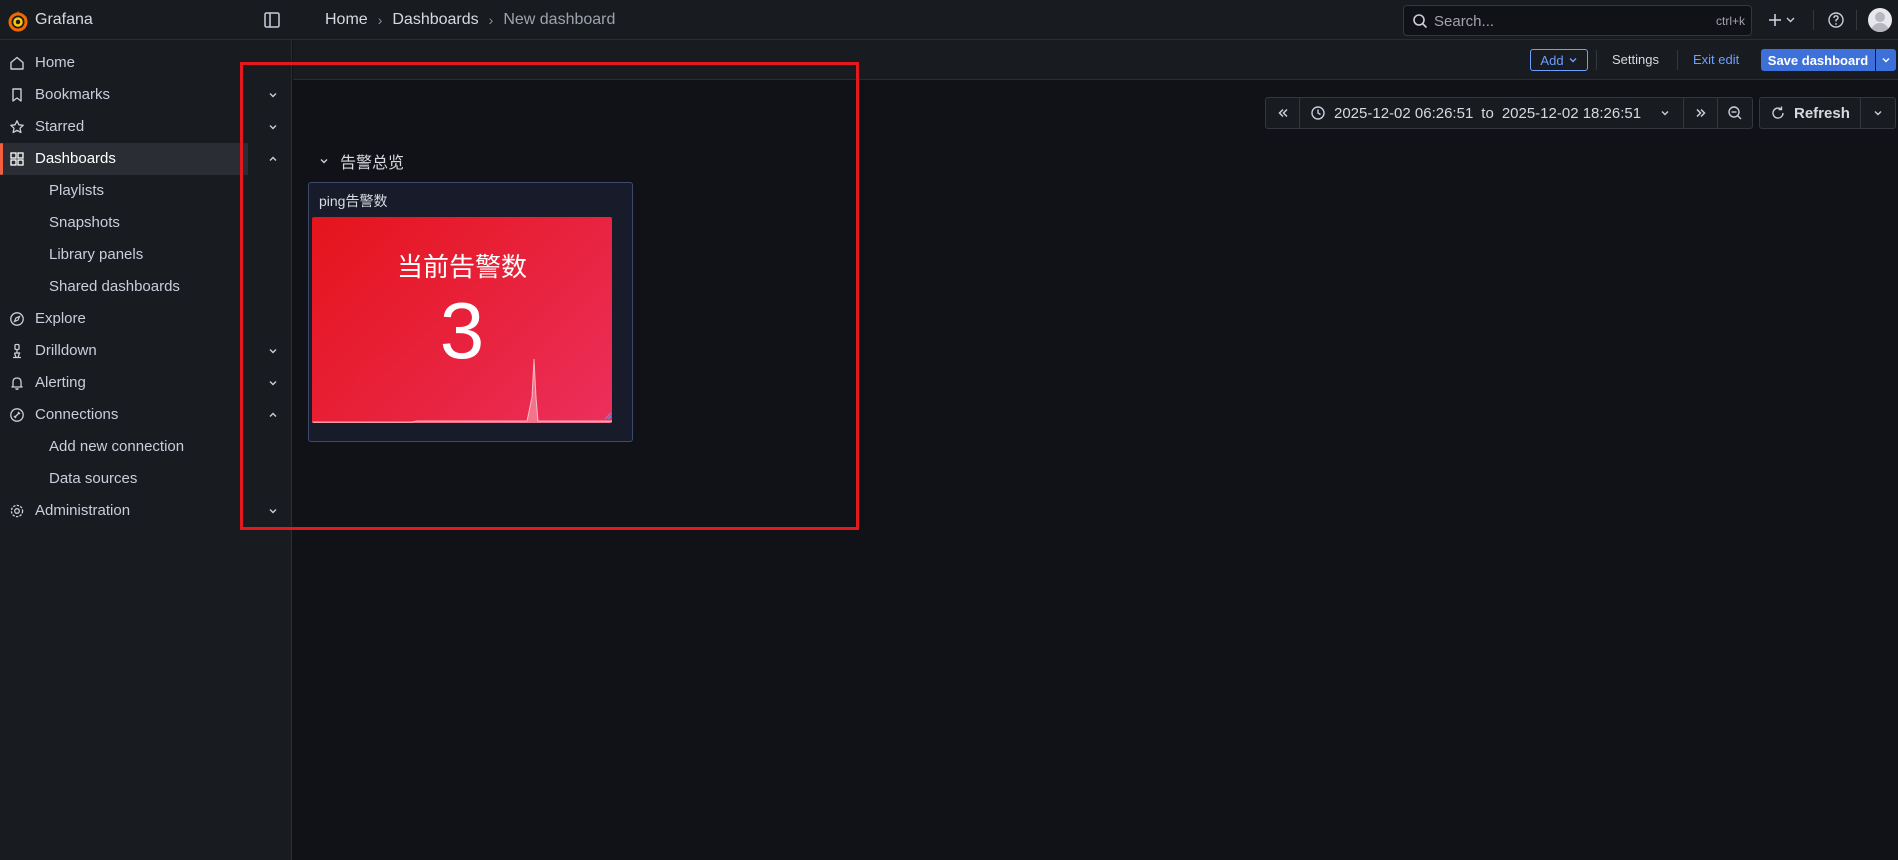 This screenshot has height=860, width=1898. I want to click on search-shortcut: ctrl+k, so click(1730, 21).